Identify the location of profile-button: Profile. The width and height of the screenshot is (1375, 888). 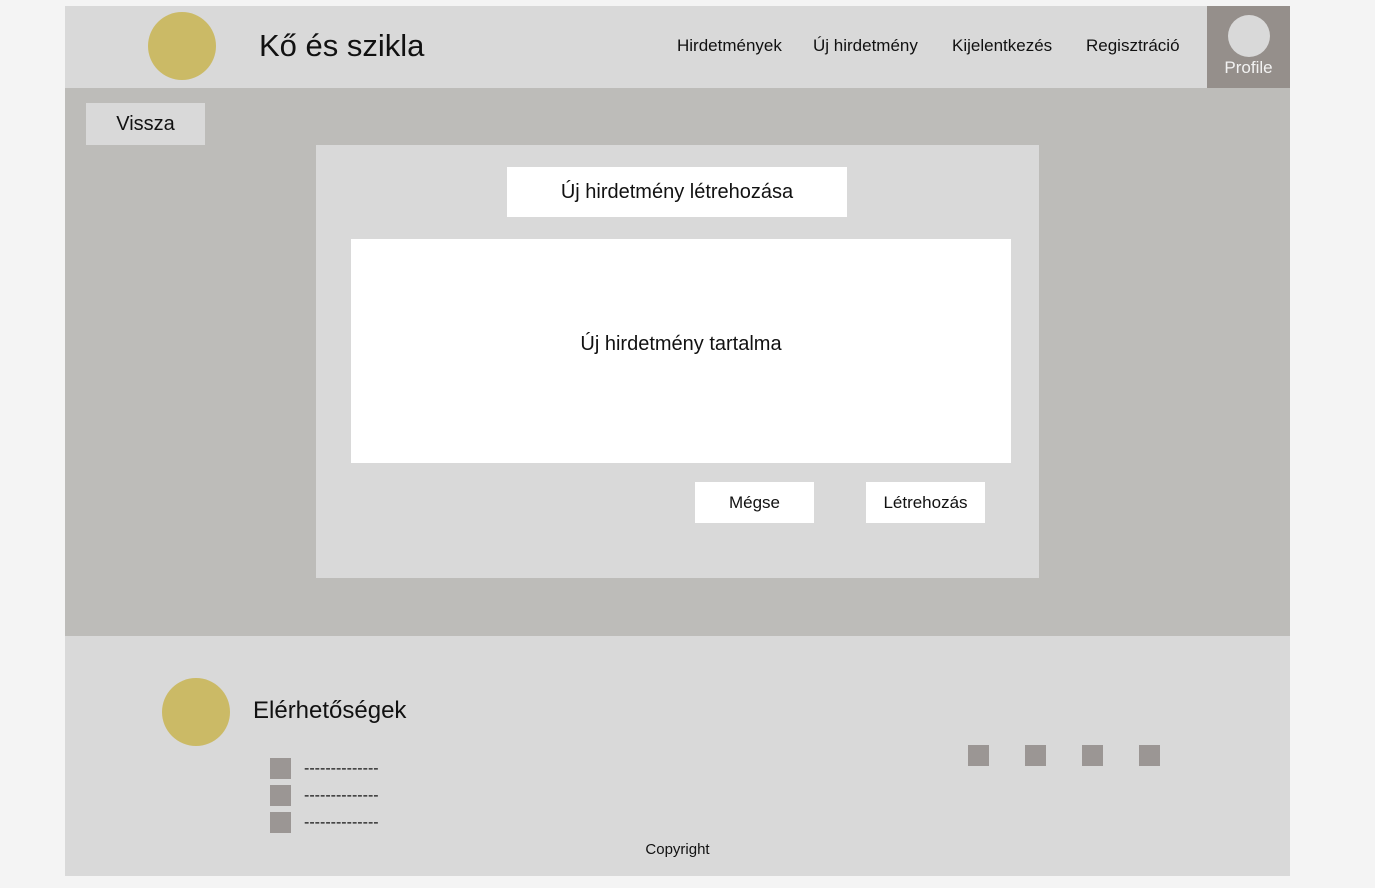
(1248, 47).